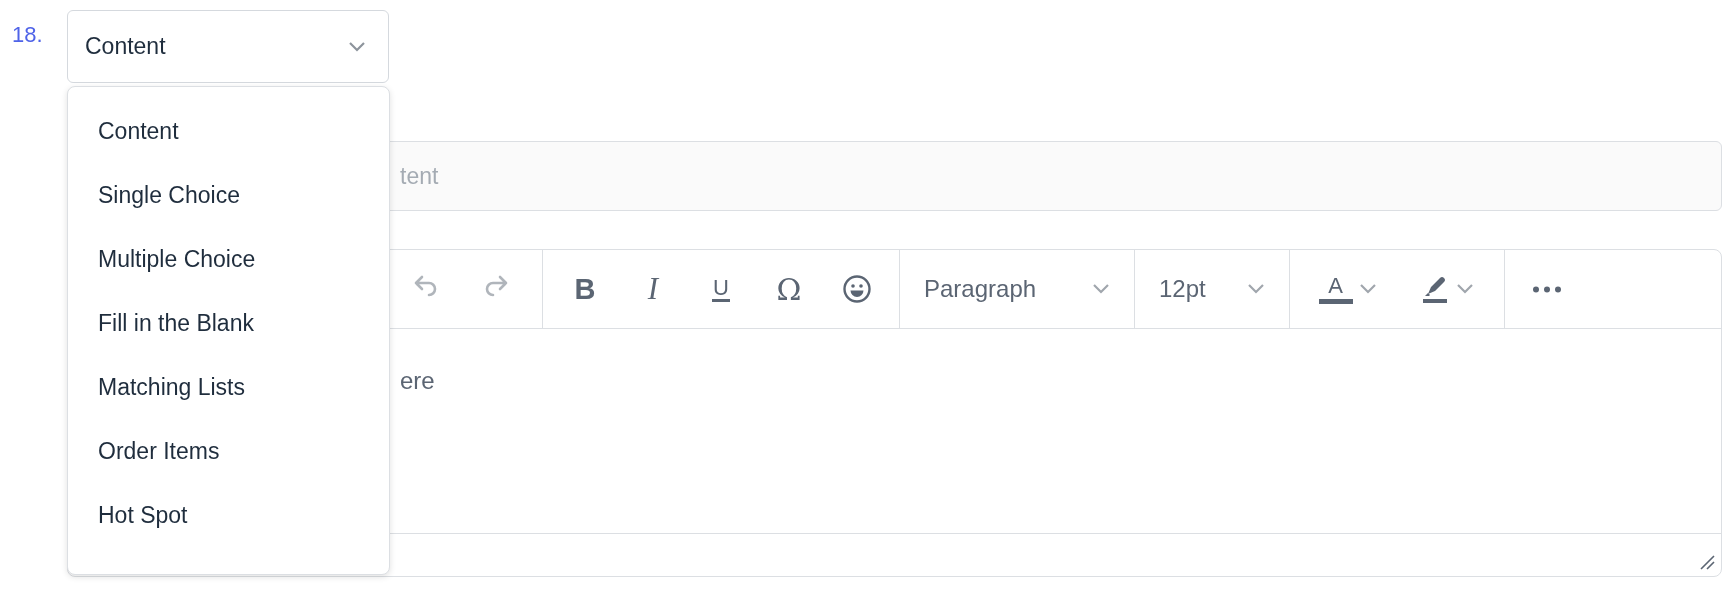  I want to click on body-text: ere, so click(417, 380).